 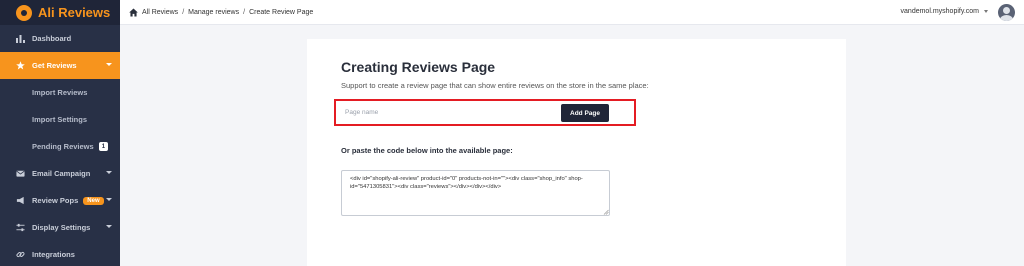 What do you see at coordinates (281, 12) in the screenshot?
I see `breadcrumb-current-page: Create Review Page` at bounding box center [281, 12].